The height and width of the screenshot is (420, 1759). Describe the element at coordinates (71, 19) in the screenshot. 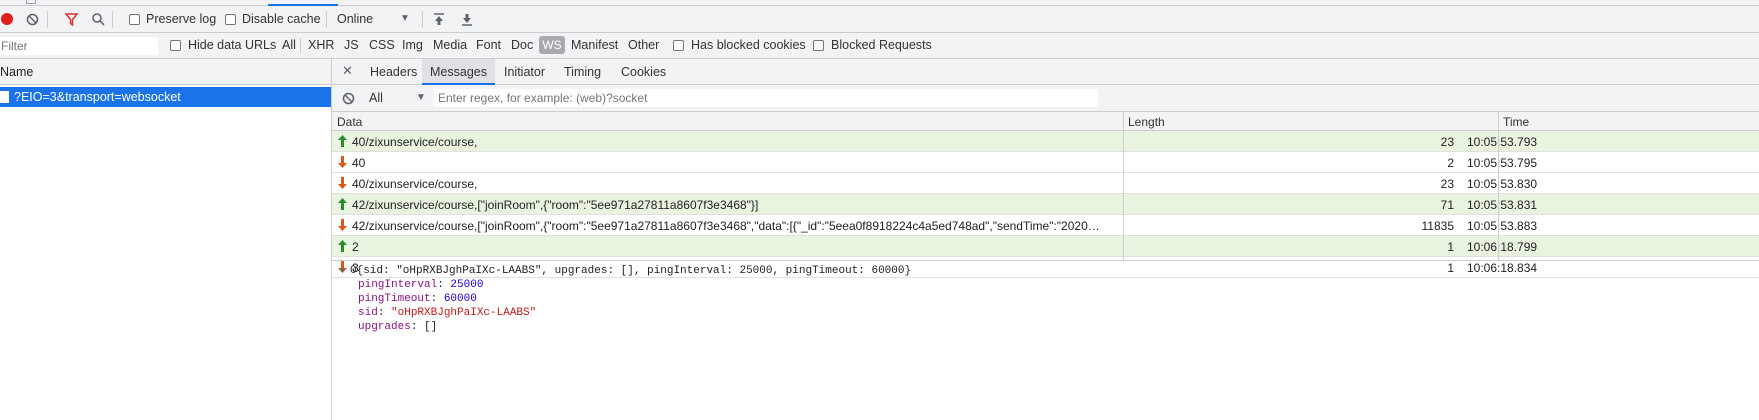

I see `filter-icon` at that location.